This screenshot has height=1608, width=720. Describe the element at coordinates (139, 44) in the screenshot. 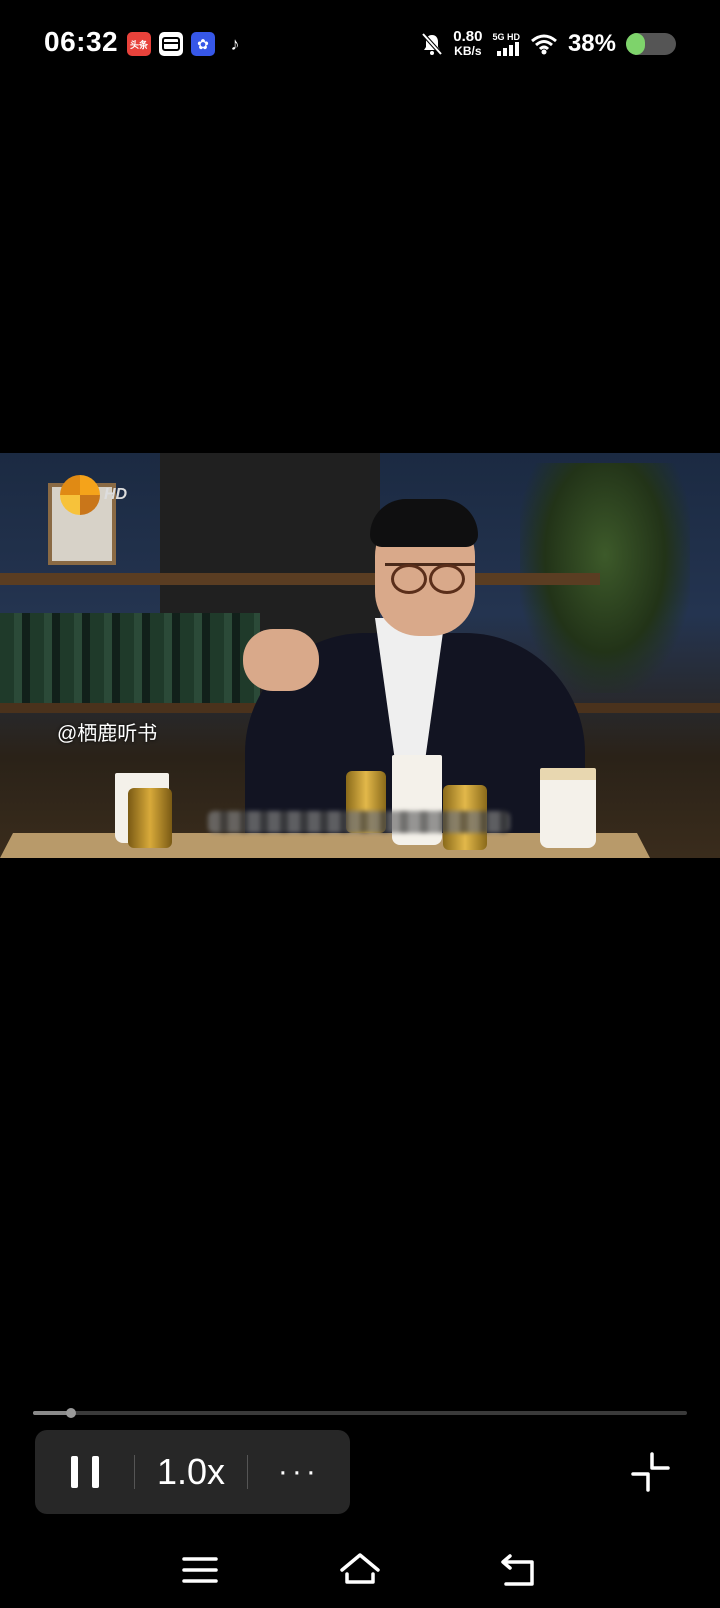

I see `toutiao-icon: 头条` at that location.